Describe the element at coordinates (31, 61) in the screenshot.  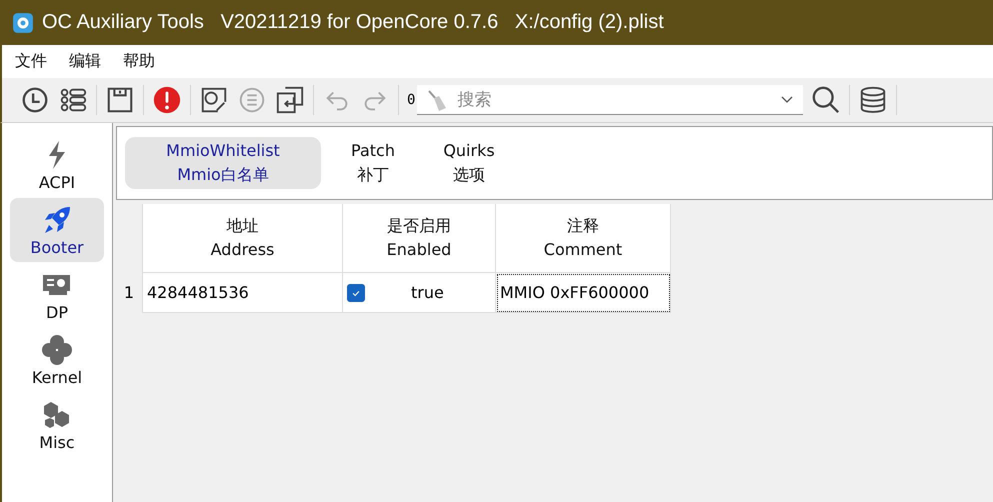
I see `menu-item: 文件` at that location.